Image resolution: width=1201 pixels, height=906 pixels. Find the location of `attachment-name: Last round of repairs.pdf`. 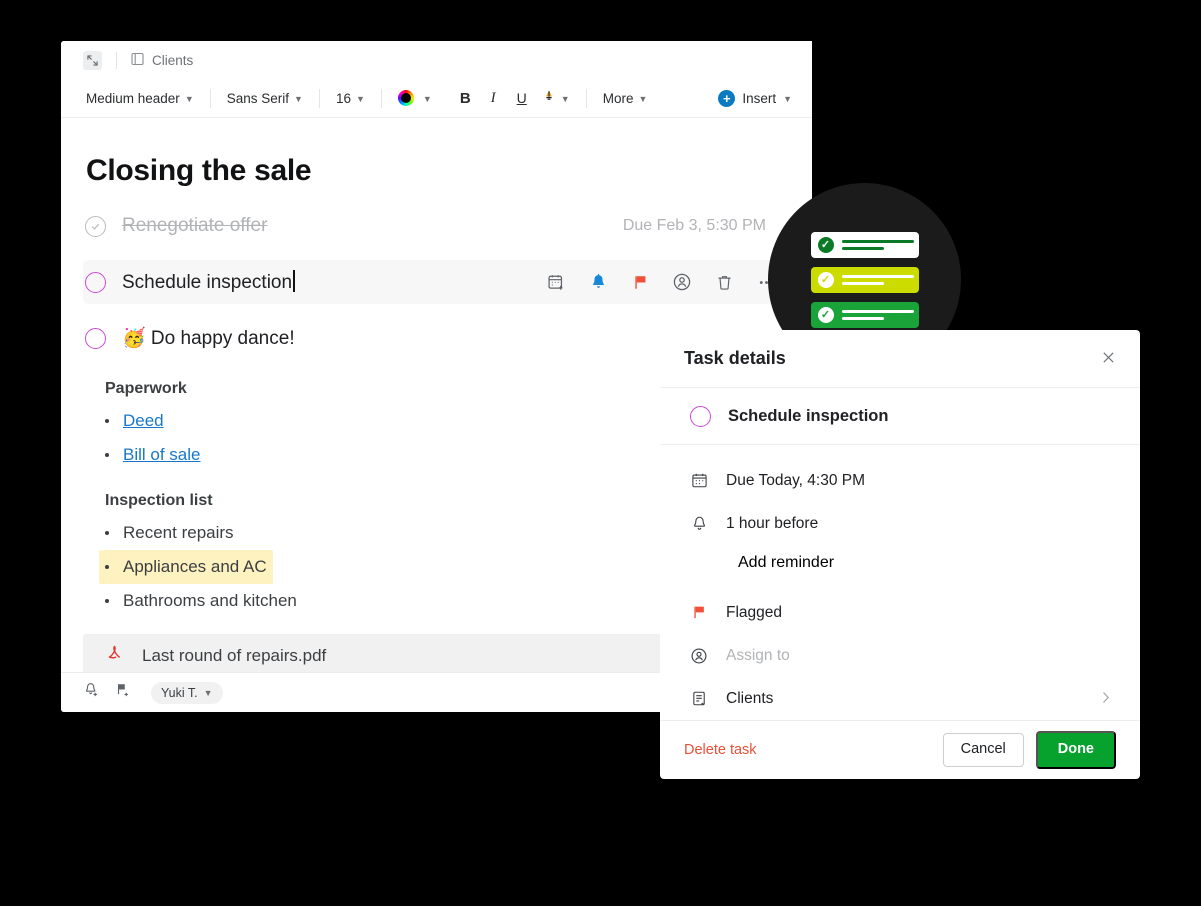

attachment-name: Last round of repairs.pdf is located at coordinates (234, 655).